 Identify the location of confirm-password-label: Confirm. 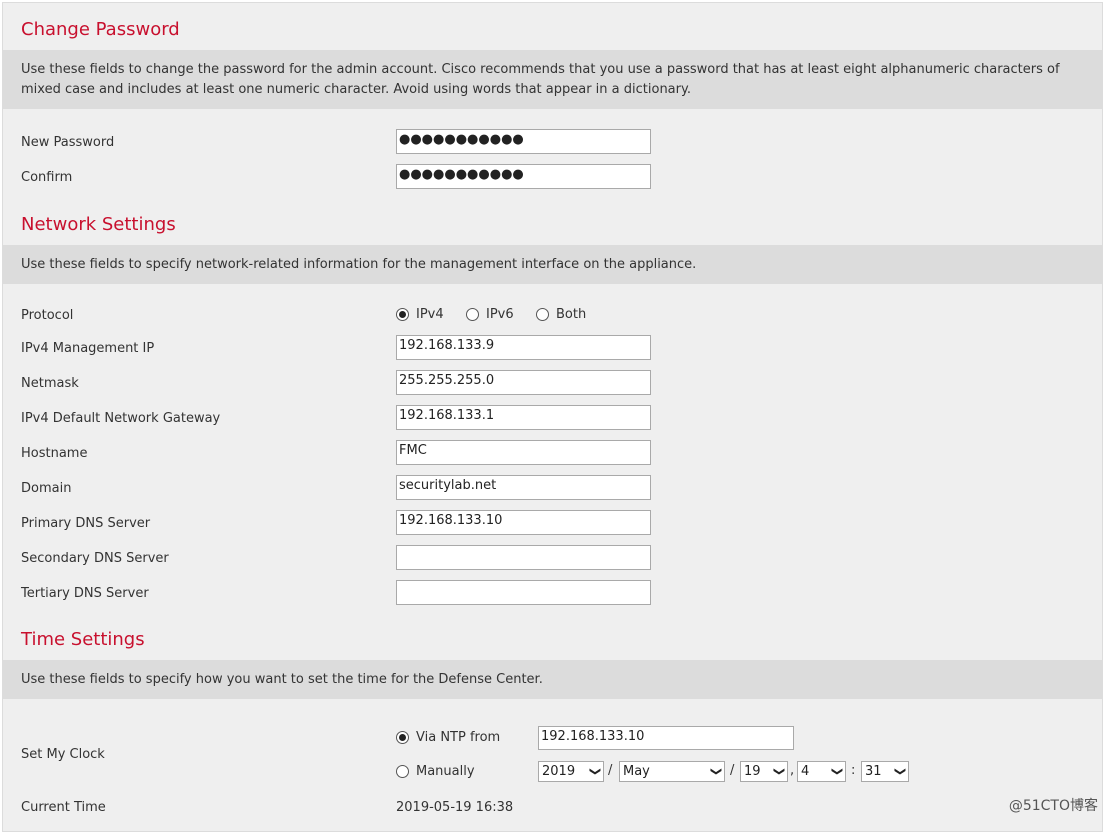
(47, 177).